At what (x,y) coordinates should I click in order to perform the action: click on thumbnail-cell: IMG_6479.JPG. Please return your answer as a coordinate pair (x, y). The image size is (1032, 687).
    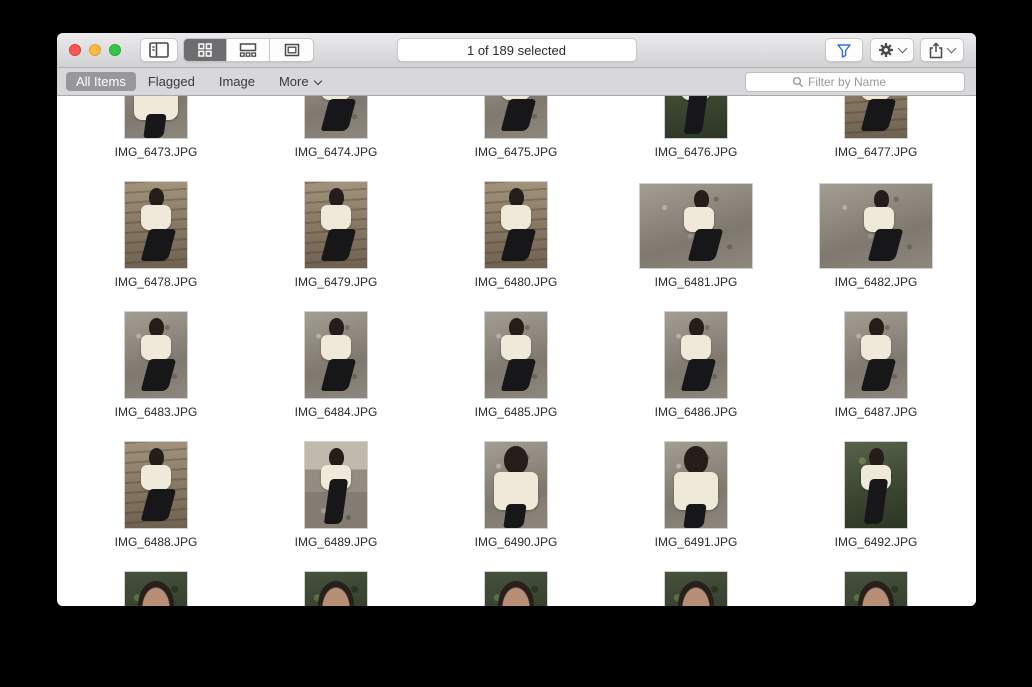
    Looking at the image, I should click on (336, 246).